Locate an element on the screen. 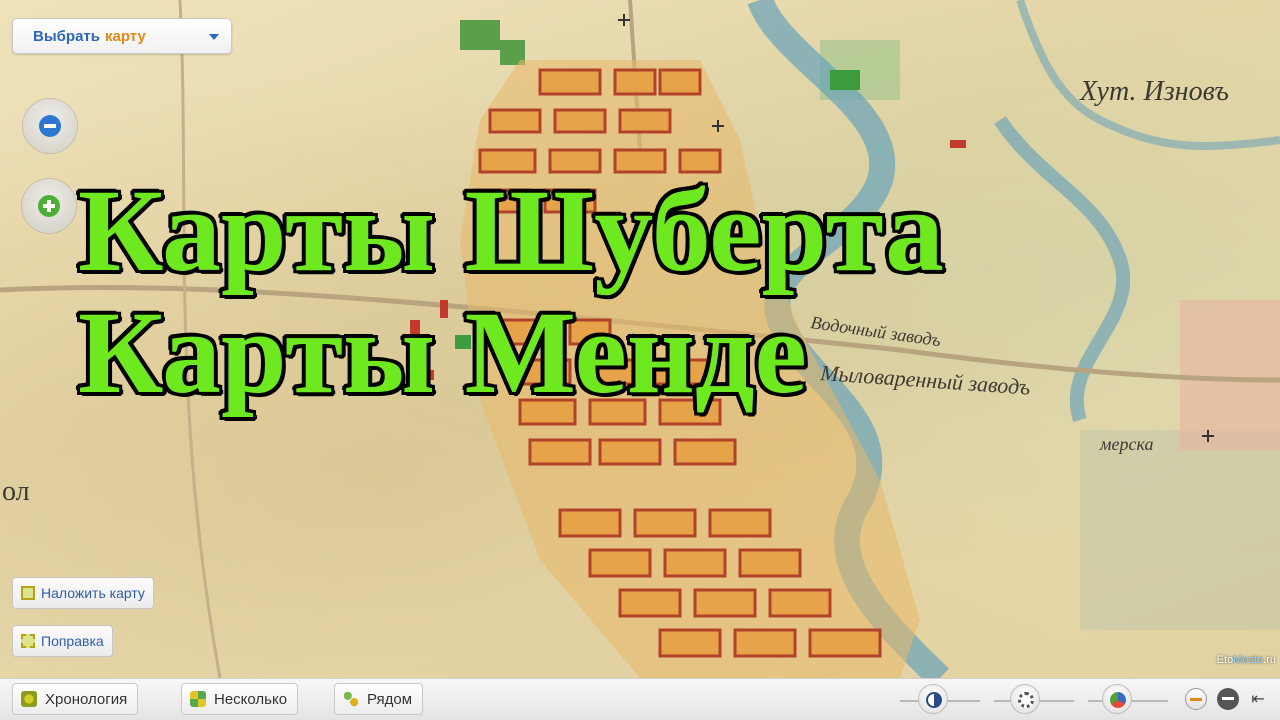 Image resolution: width=1280 pixels, height=720 pixels. overlay-map-button: Наложить карту is located at coordinates (83, 593).